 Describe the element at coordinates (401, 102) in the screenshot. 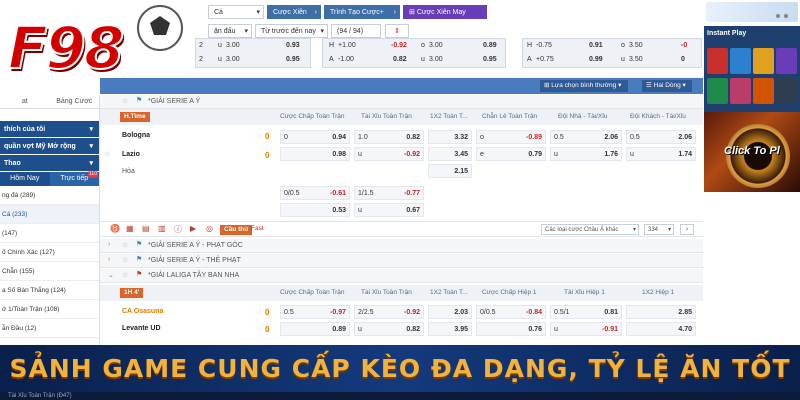

I see `league-row-serie-a: ☆ ⚑ *GIẢI SERIE A Ý` at that location.